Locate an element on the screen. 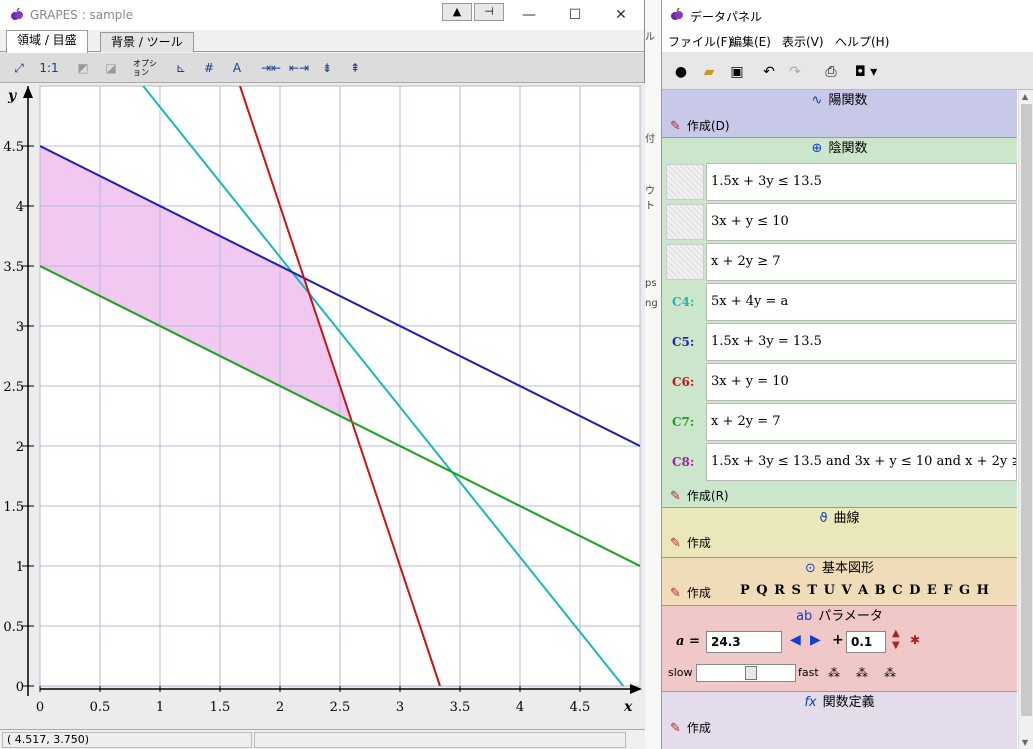 This screenshot has height=749, width=1033. explicit-create-button: ✎ 作成(D) is located at coordinates (700, 125).